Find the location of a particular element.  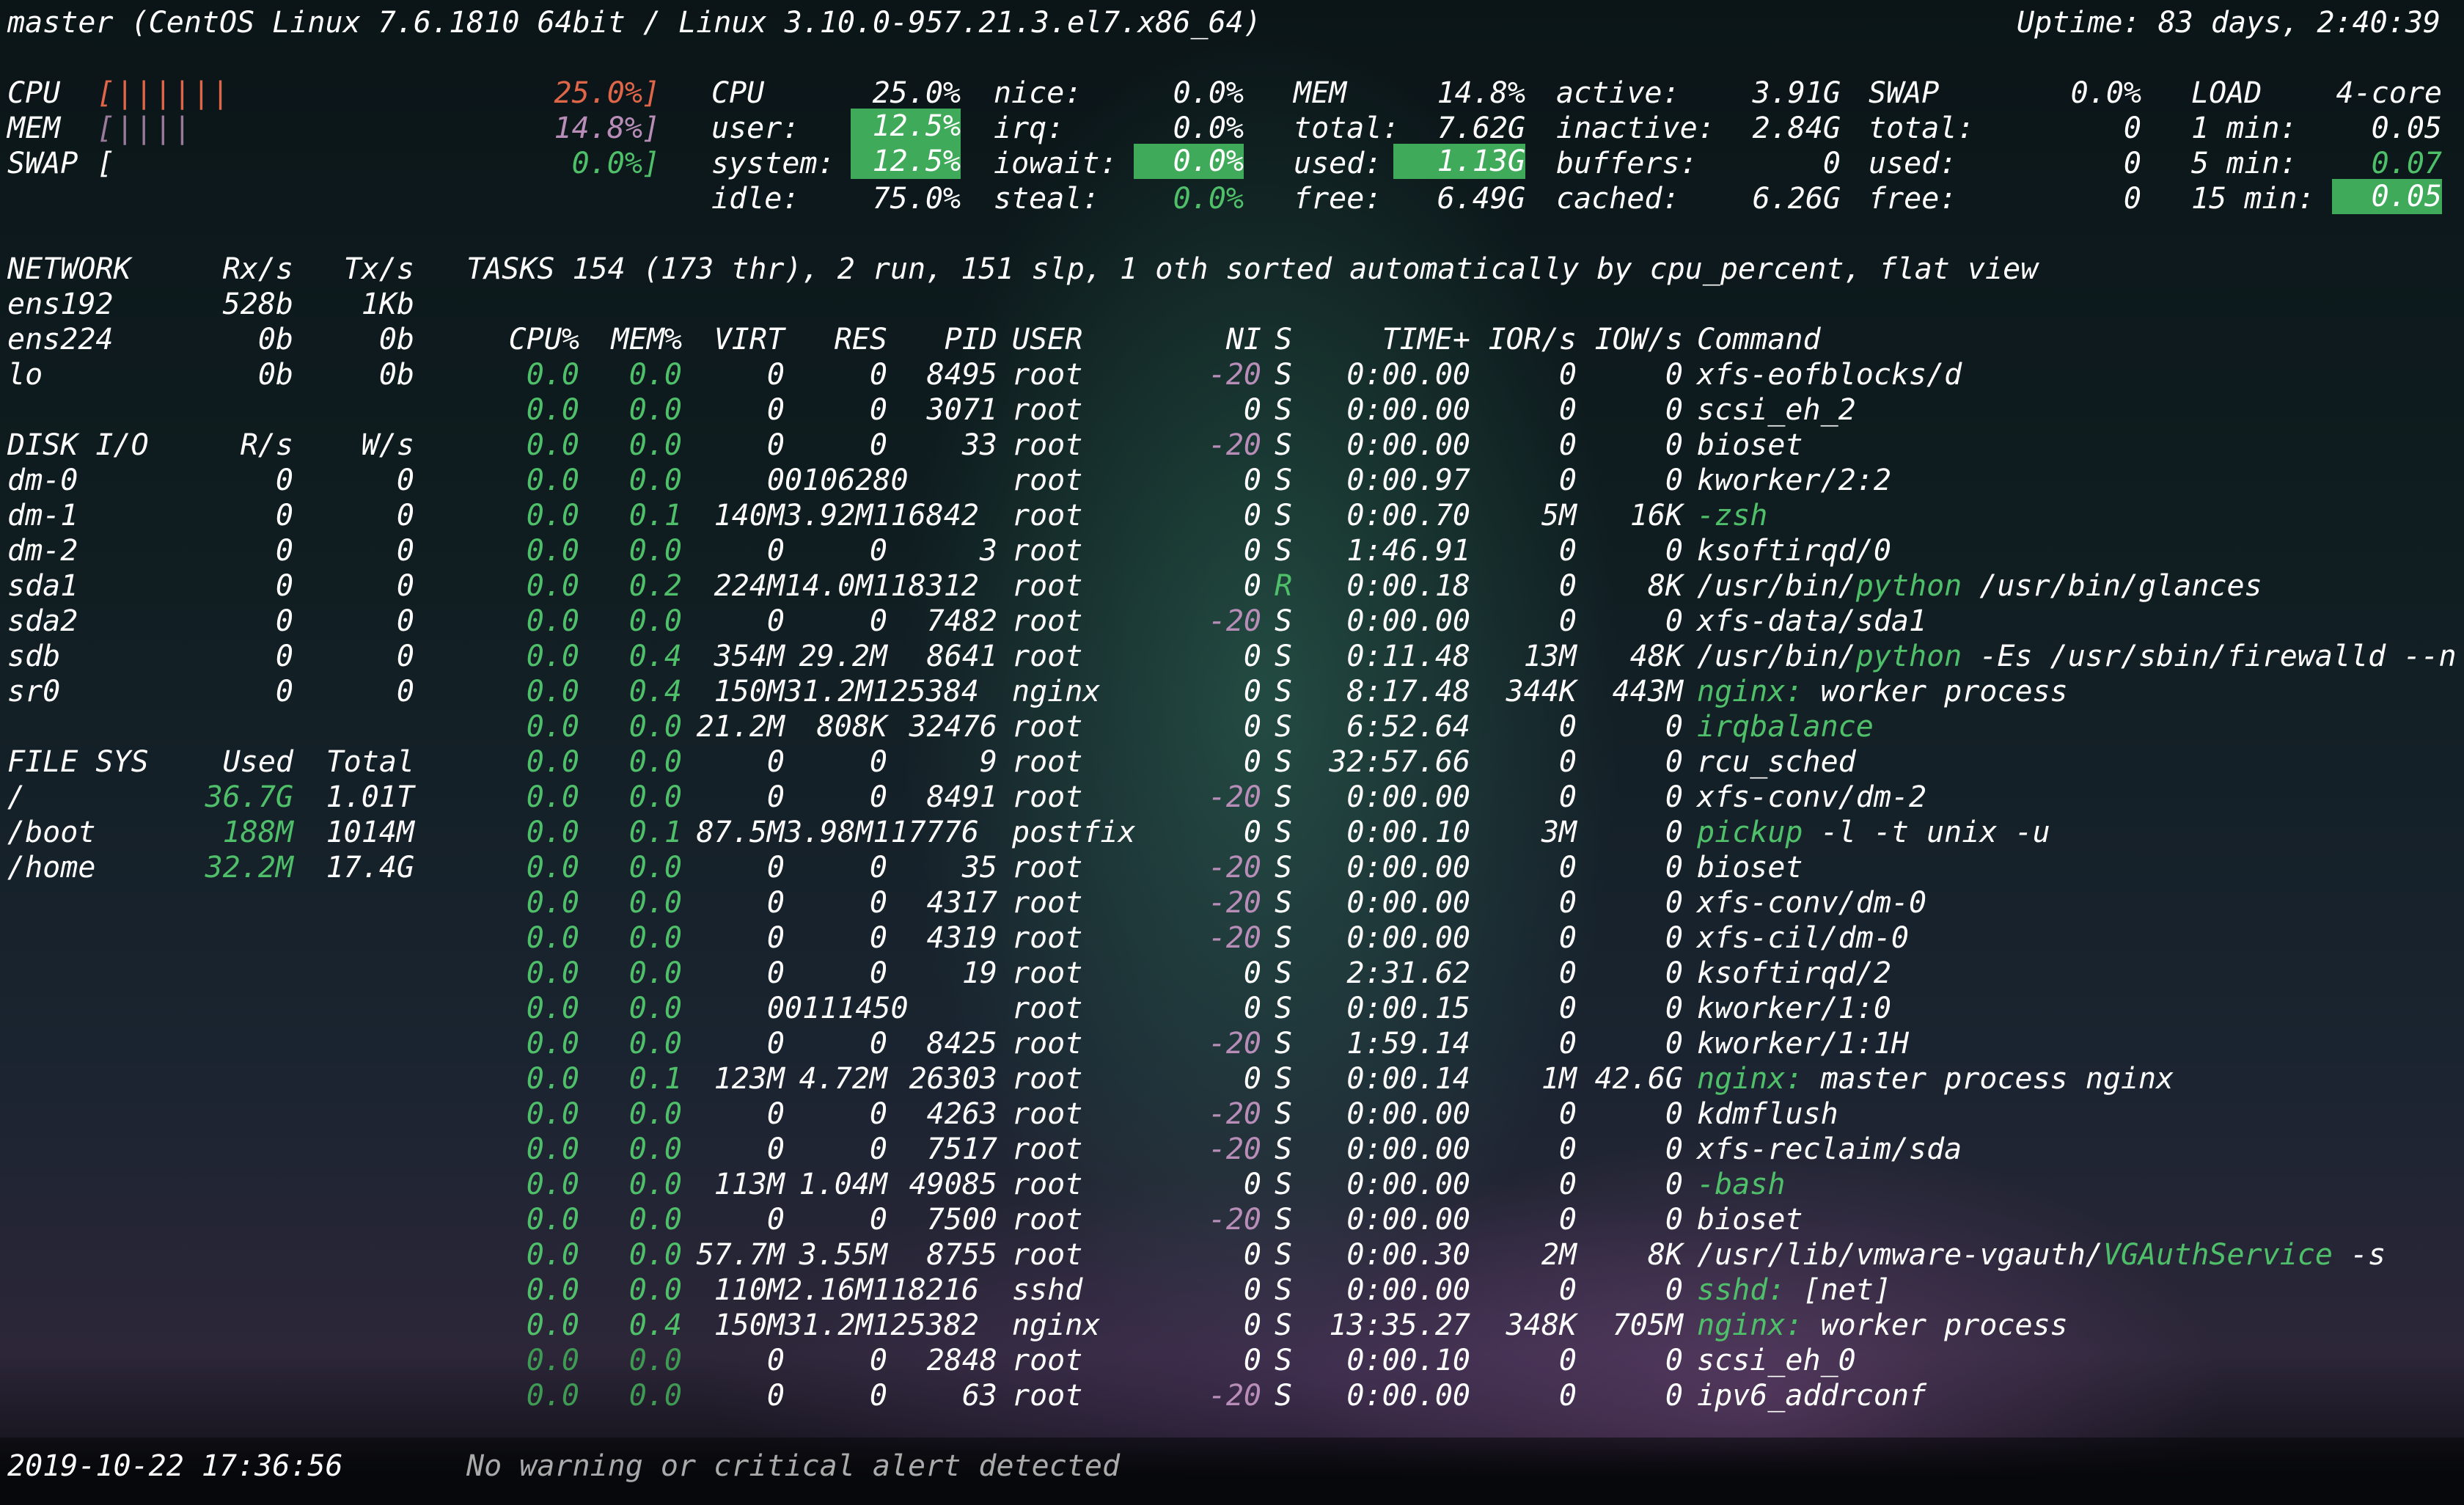

cell-iow: 705M is located at coordinates (1647, 1325).